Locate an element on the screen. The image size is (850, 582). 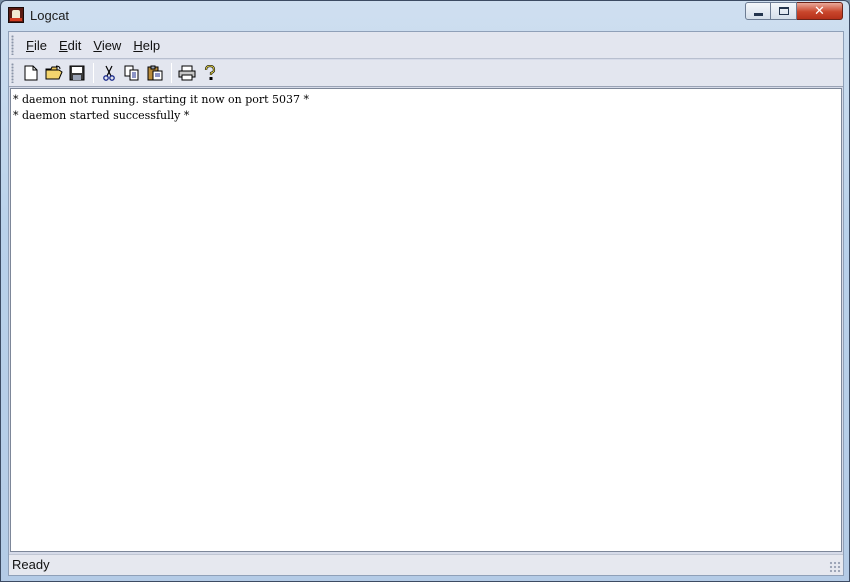
status-text: Ready is located at coordinates (31, 564).